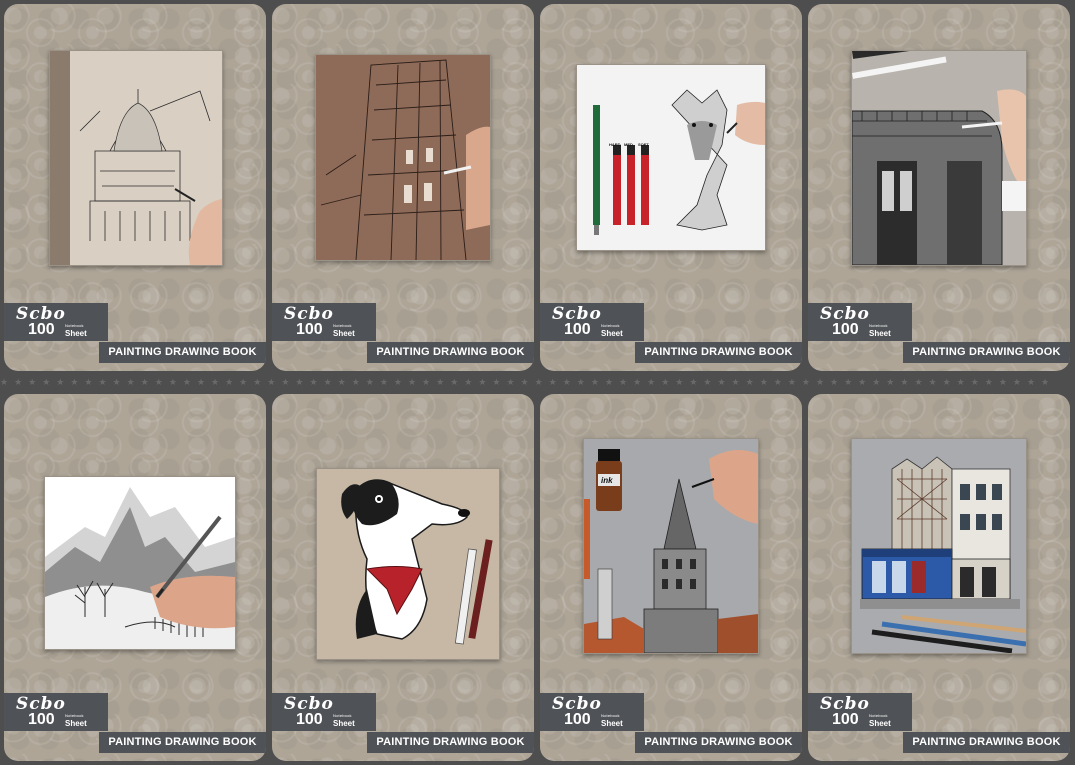  I want to click on cover-illustration-wolf: HARD MED SOFT, so click(671, 157).